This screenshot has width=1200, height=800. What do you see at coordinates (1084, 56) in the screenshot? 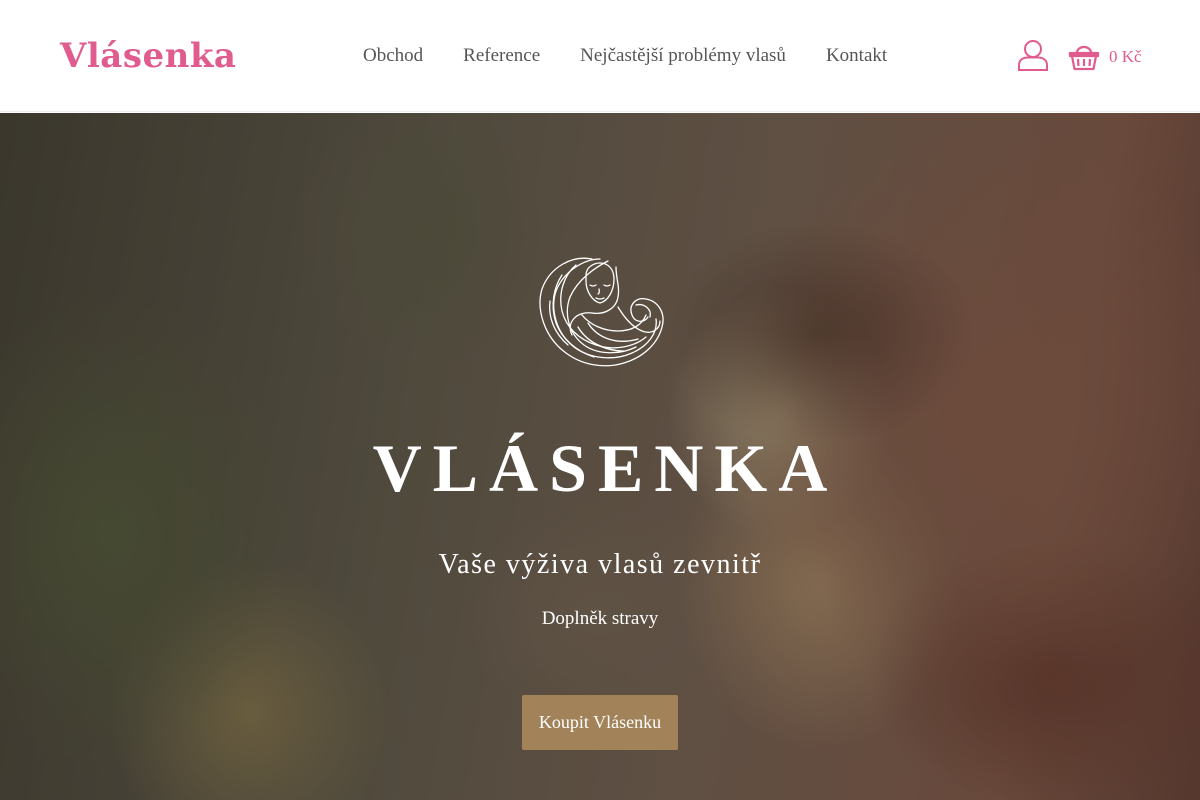
I see `basket-icon` at bounding box center [1084, 56].